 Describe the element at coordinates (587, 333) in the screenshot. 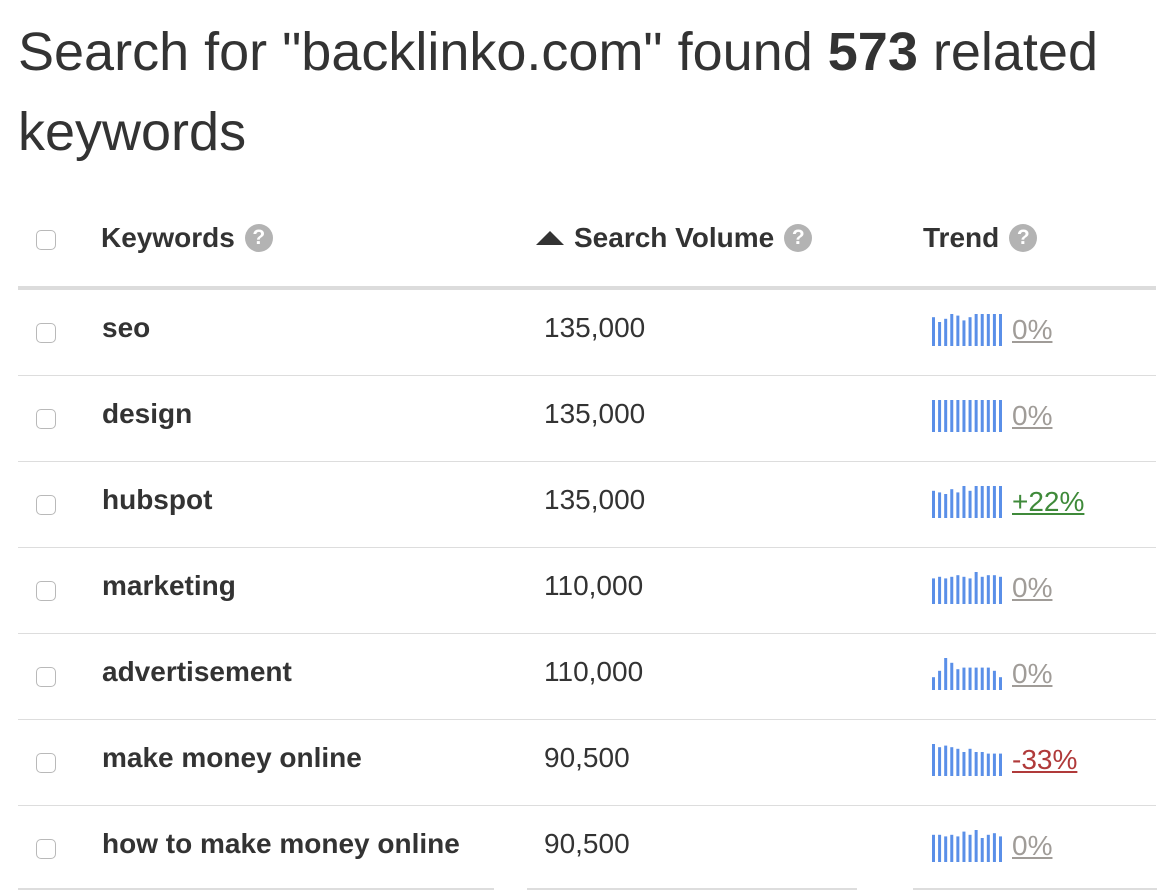

I see `table-row: seo 135,000 0%` at that location.